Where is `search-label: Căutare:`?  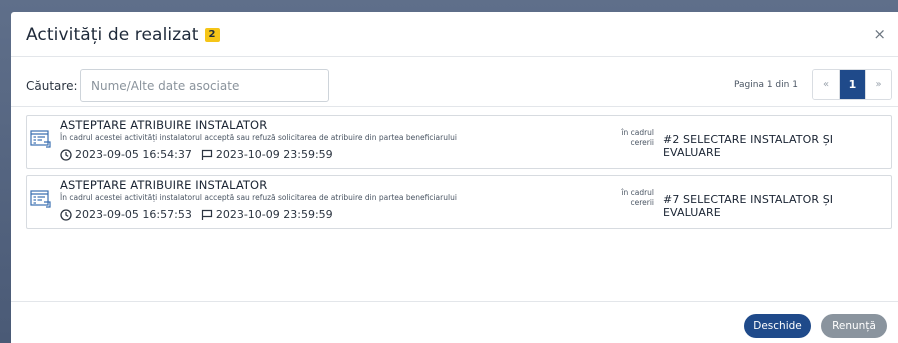
search-label: Căutare: is located at coordinates (52, 86).